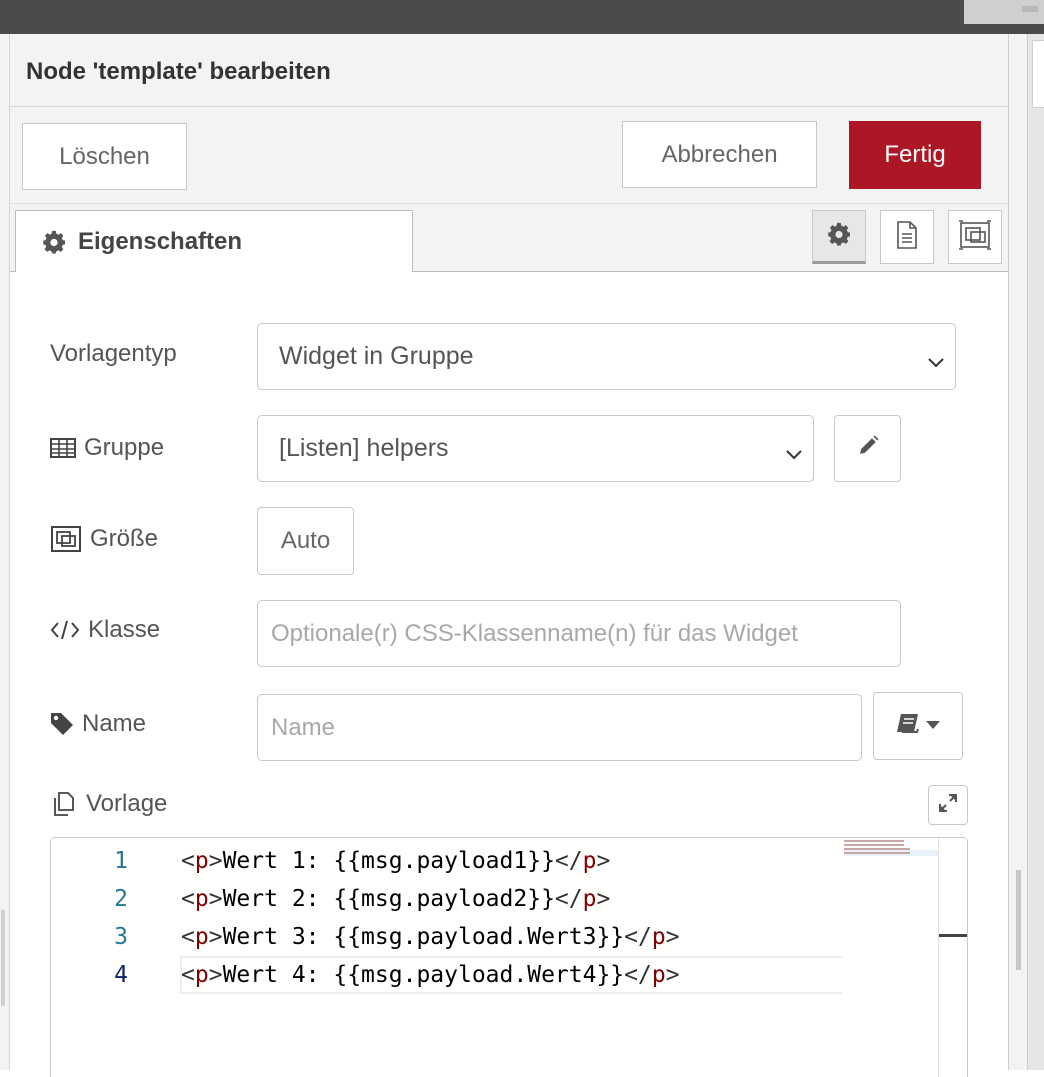 This screenshot has height=1077, width=1044. I want to click on delete-button: Löschen, so click(104, 156).